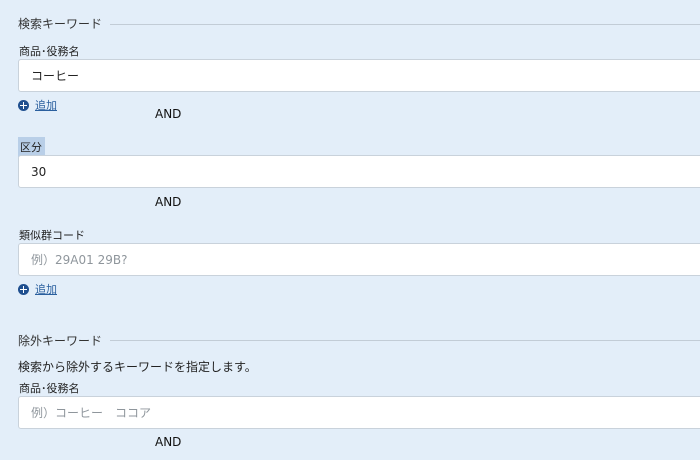 This screenshot has width=700, height=460. I want to click on search-keywords-divider, so click(405, 24).